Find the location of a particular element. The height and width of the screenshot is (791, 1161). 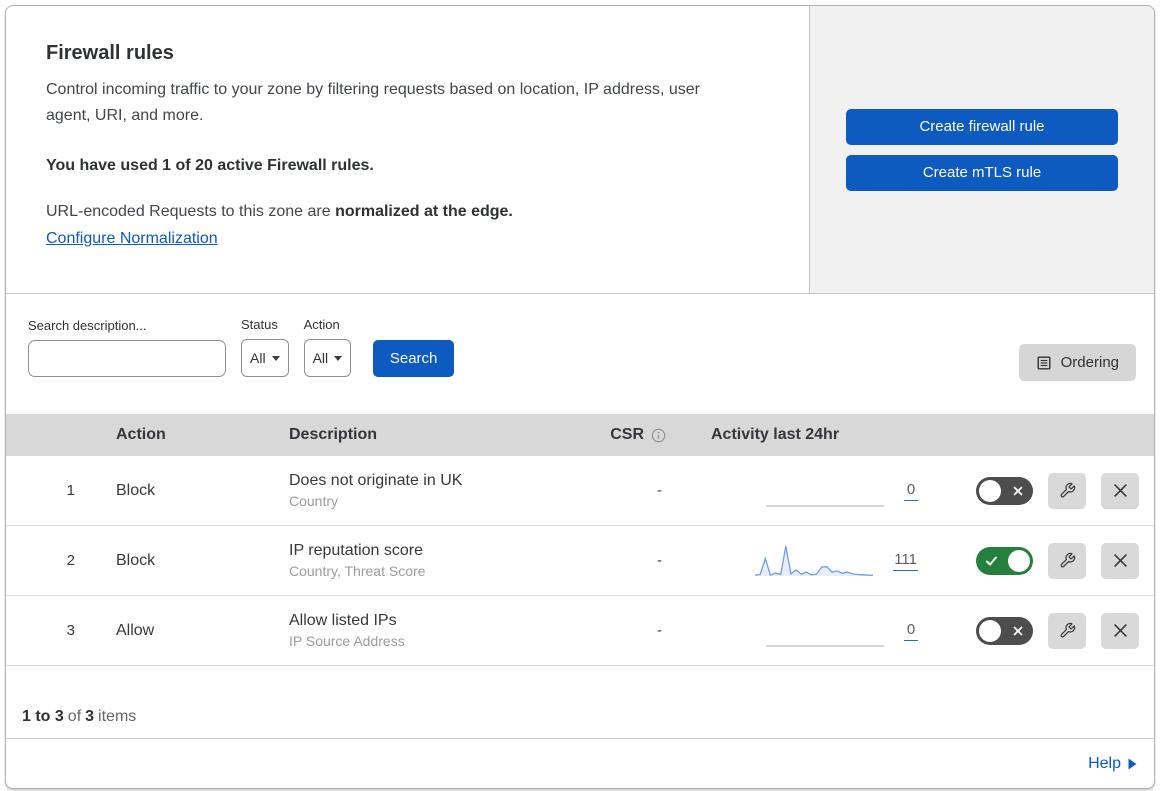

rule-description: Allow listed IPs is located at coordinates (343, 620).